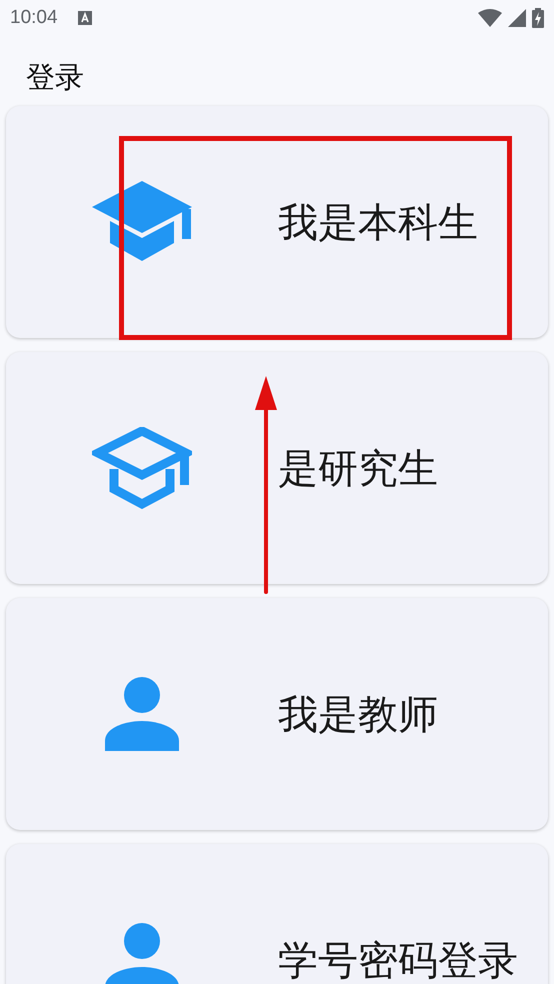  I want to click on battery-icon, so click(538, 18).